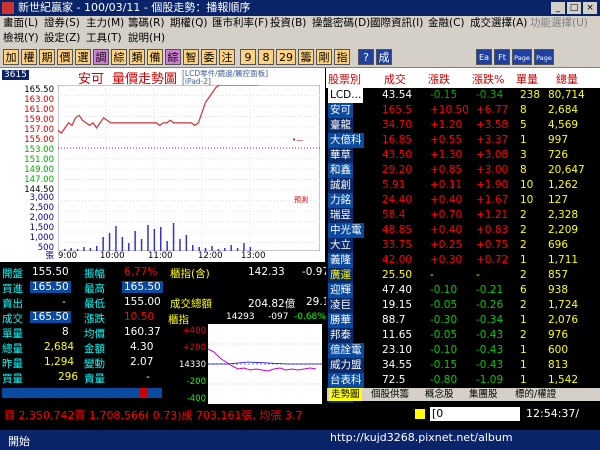 The width and height of the screenshot is (600, 450). I want to click on tab-supply: 個股供籌, so click(390, 394).